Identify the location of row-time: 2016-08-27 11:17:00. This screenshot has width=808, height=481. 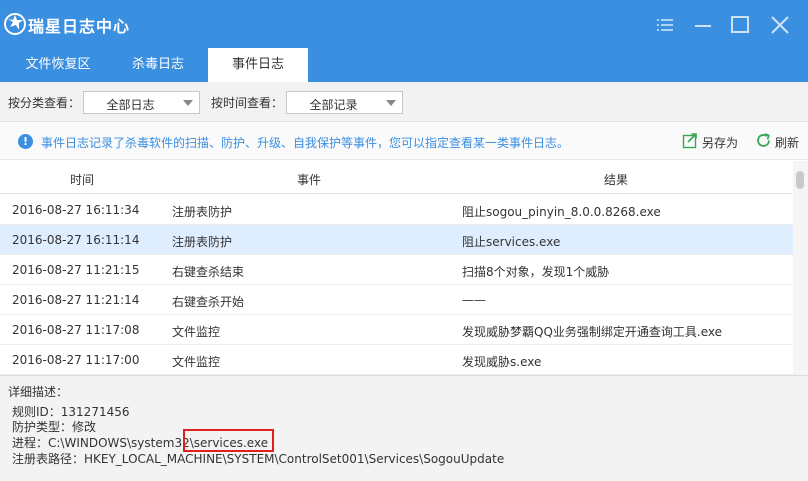
(76, 360).